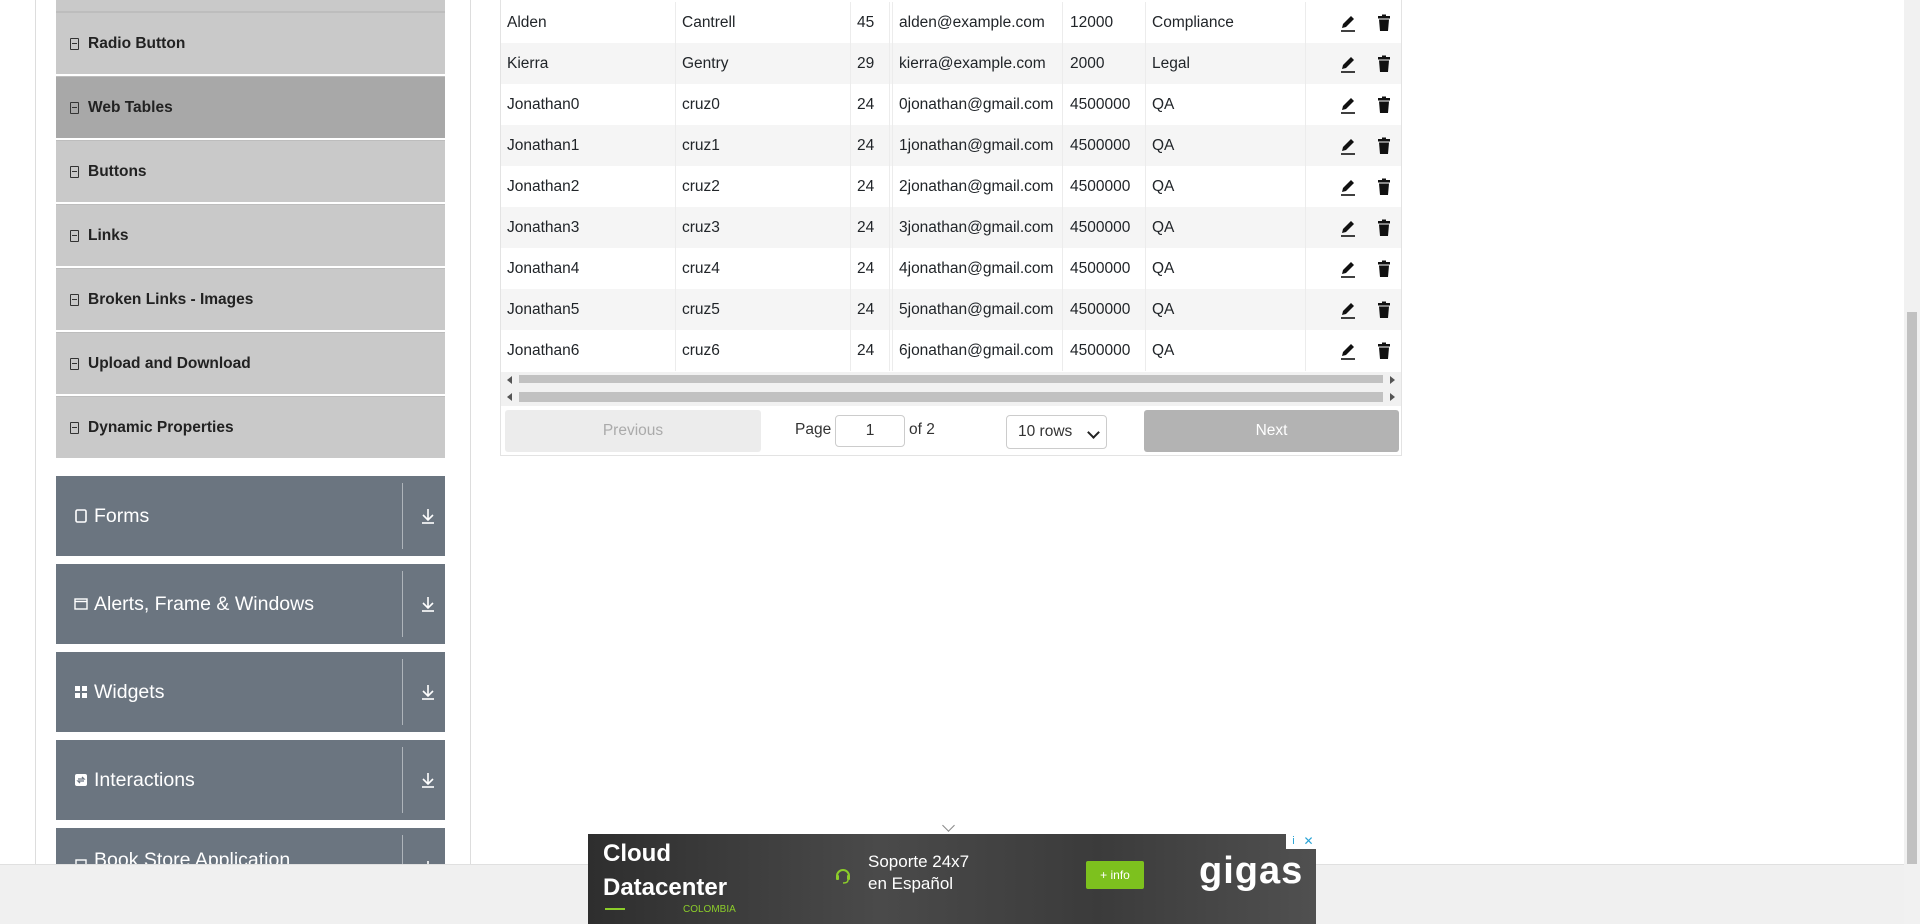 This screenshot has height=924, width=1920. What do you see at coordinates (948, 825) in the screenshot?
I see `ad-collapse-chevron-icon` at bounding box center [948, 825].